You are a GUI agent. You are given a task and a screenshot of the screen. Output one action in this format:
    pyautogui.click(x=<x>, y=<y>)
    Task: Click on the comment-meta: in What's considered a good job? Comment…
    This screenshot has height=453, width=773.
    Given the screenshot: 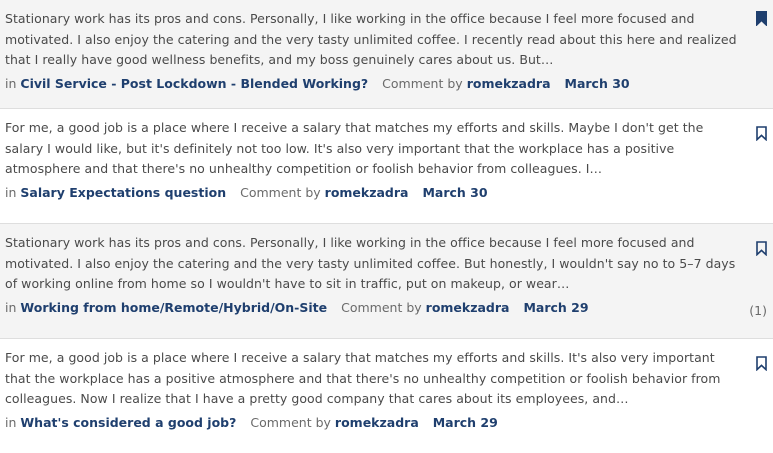 What is the action you would take?
    pyautogui.click(x=372, y=423)
    